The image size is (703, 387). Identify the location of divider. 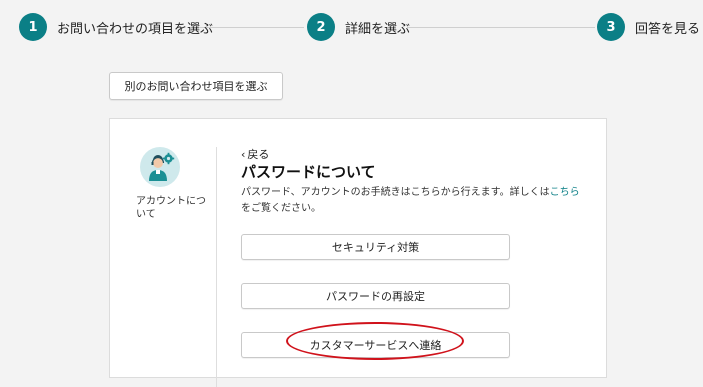
(216, 267).